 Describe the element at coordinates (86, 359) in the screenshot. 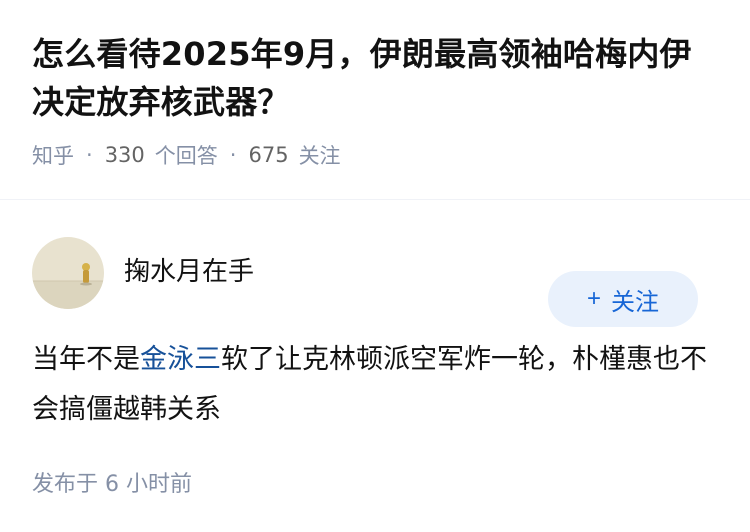

I see `content-text: 当年不是` at that location.